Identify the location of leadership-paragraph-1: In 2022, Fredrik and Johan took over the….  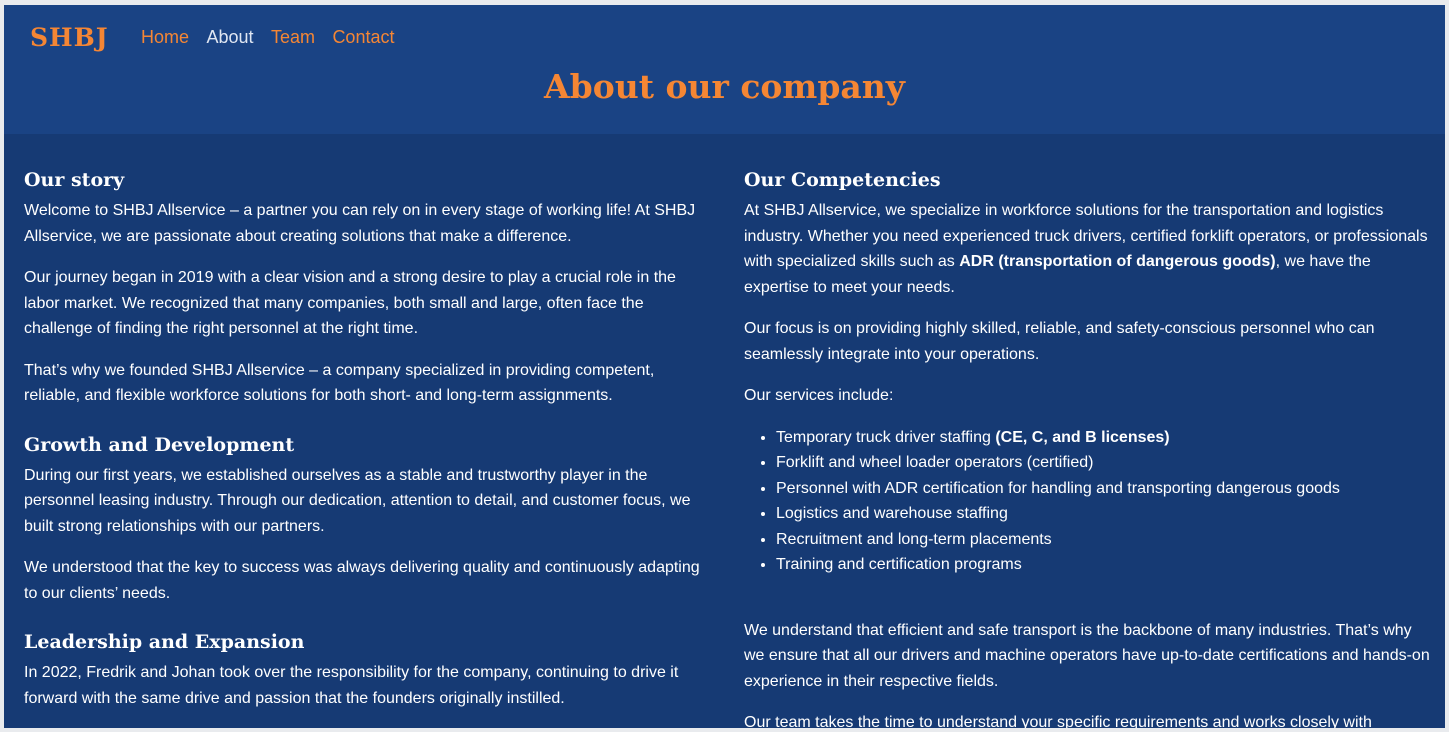
(351, 685).